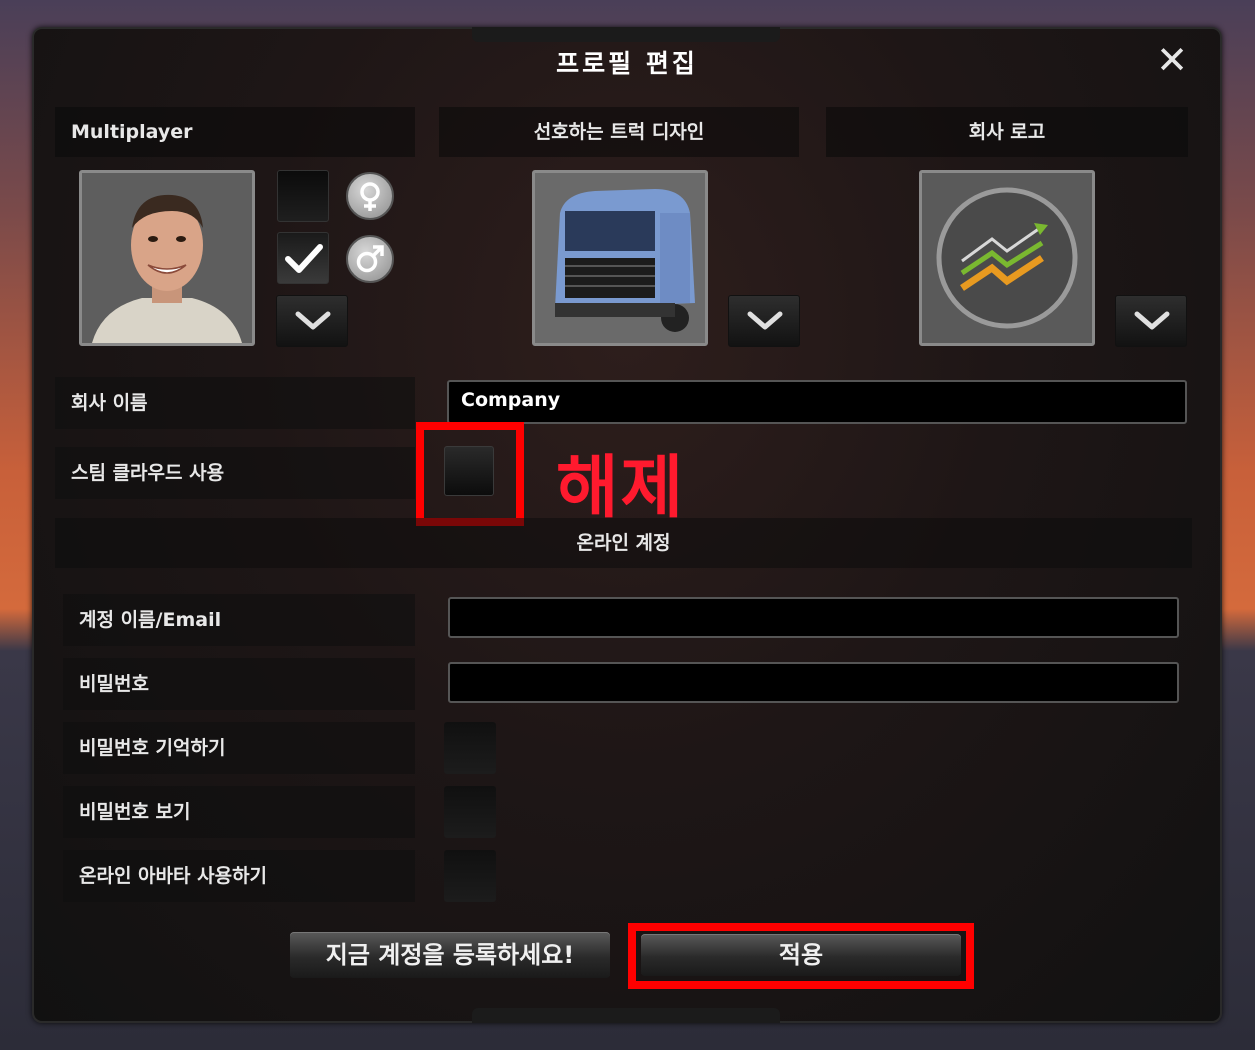  Describe the element at coordinates (1007, 258) in the screenshot. I see `company-logo-image` at that location.